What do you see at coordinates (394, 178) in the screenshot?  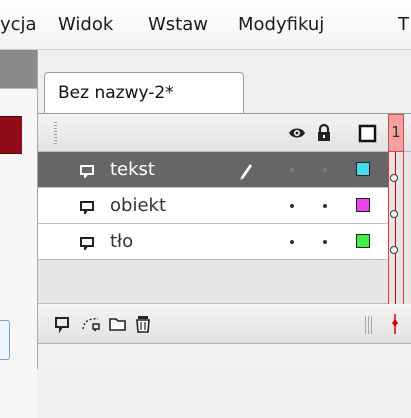 I see `keyframe-tekst` at bounding box center [394, 178].